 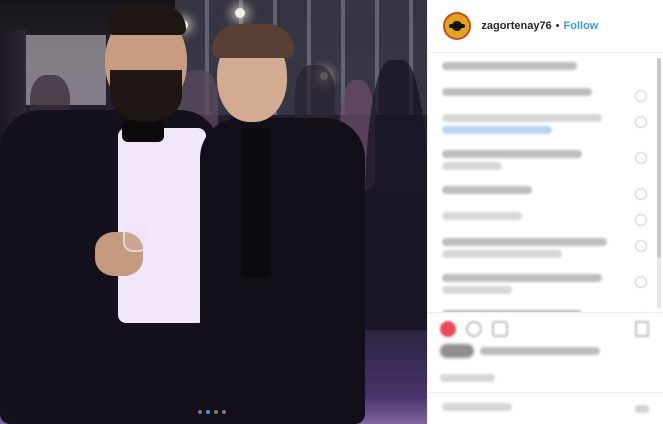 I want to click on profile-avatar-icon, so click(x=457, y=26).